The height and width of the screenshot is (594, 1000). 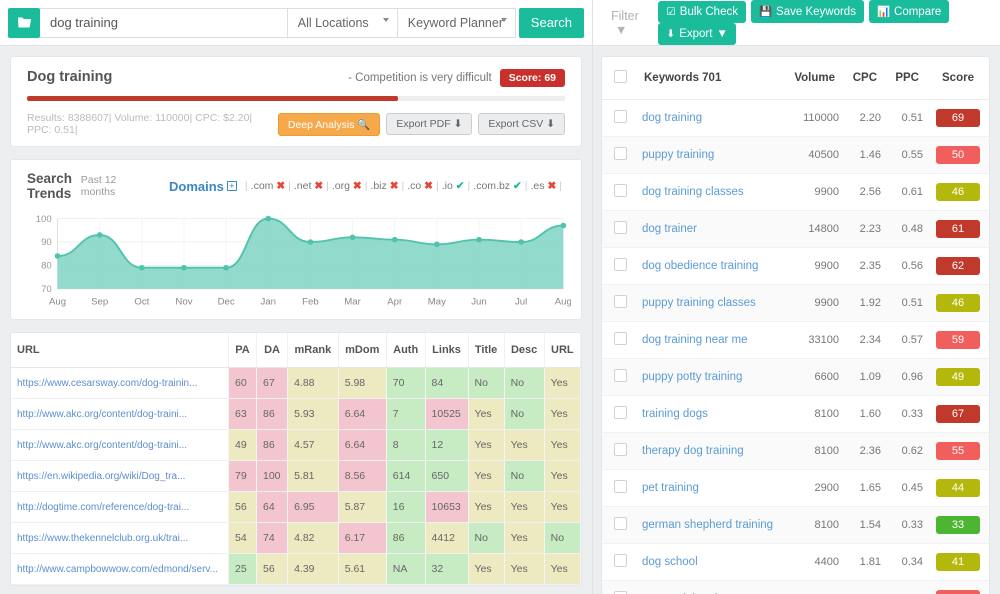 What do you see at coordinates (816, 488) in the screenshot?
I see `volume-cell: 2900` at bounding box center [816, 488].